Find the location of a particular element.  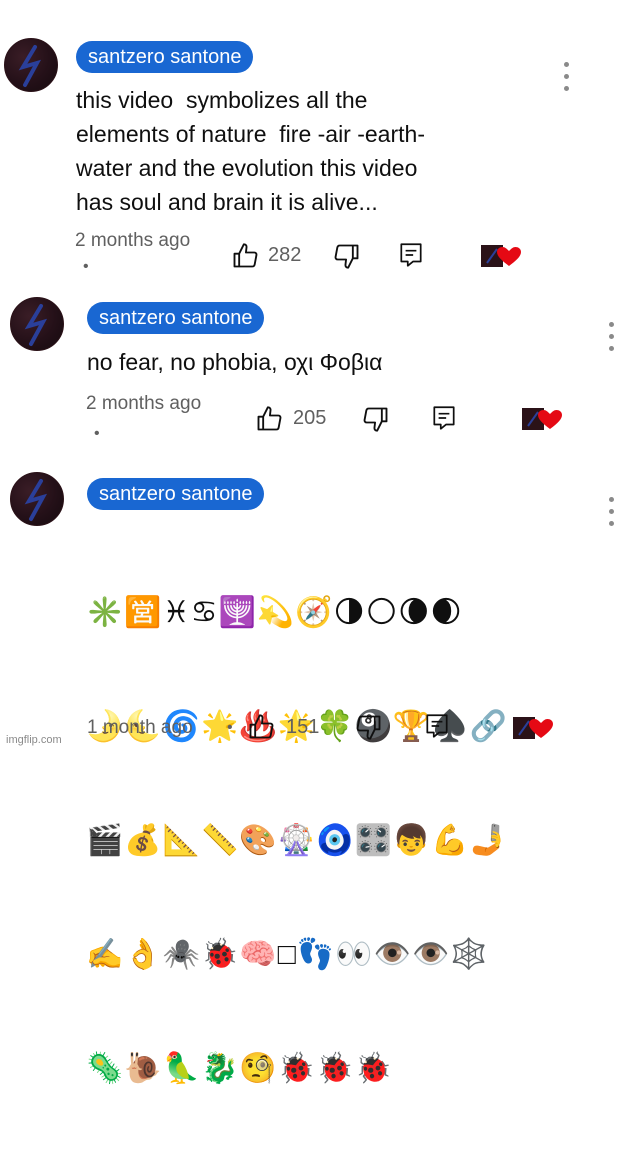

emoji-row: 🎬💰📐📏🎨🎡🧿🎛️👦💪🤳 is located at coordinates (297, 840).